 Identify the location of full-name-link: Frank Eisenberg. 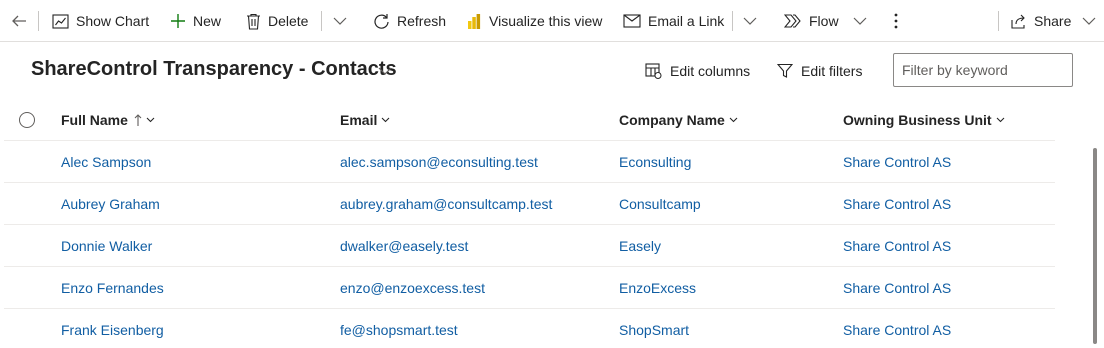
(112, 330).